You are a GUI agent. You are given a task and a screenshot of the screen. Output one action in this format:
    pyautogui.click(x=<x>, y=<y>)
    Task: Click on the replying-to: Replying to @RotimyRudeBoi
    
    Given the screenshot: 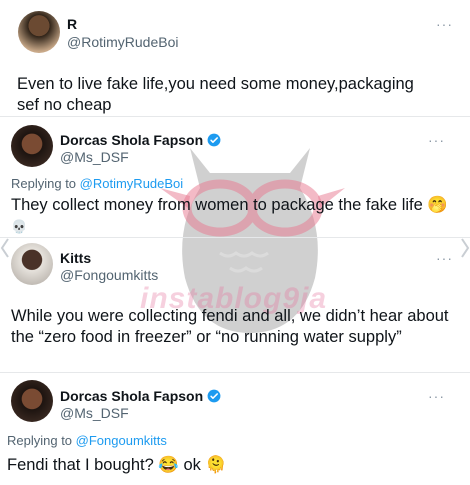 What is the action you would take?
    pyautogui.click(x=97, y=183)
    